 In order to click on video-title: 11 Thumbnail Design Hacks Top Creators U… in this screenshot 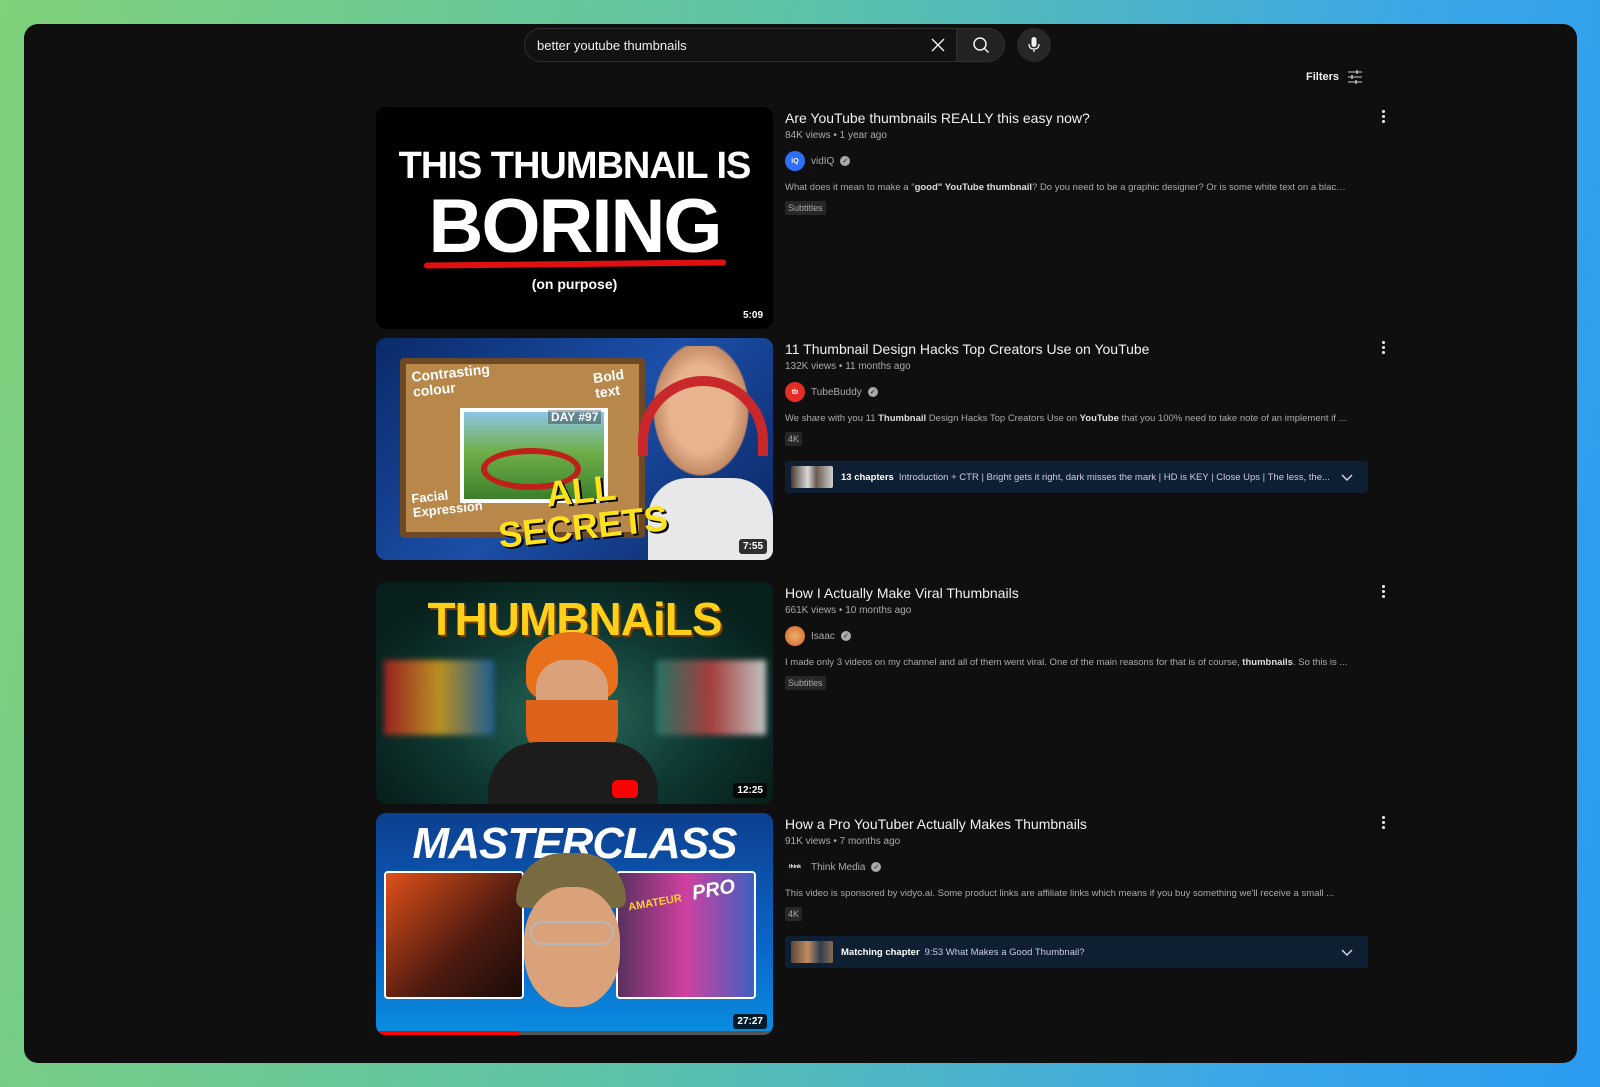, I will do `click(1080, 349)`.